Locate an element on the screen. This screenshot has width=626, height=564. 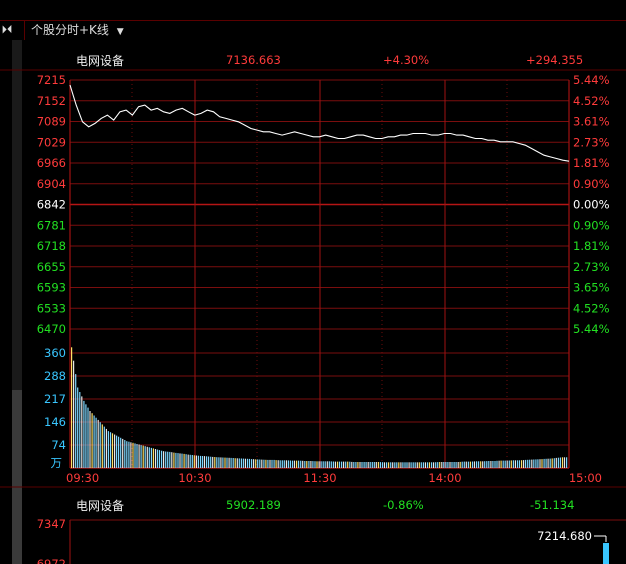
pct-tick-label: 1.81% is located at coordinates (591, 246).